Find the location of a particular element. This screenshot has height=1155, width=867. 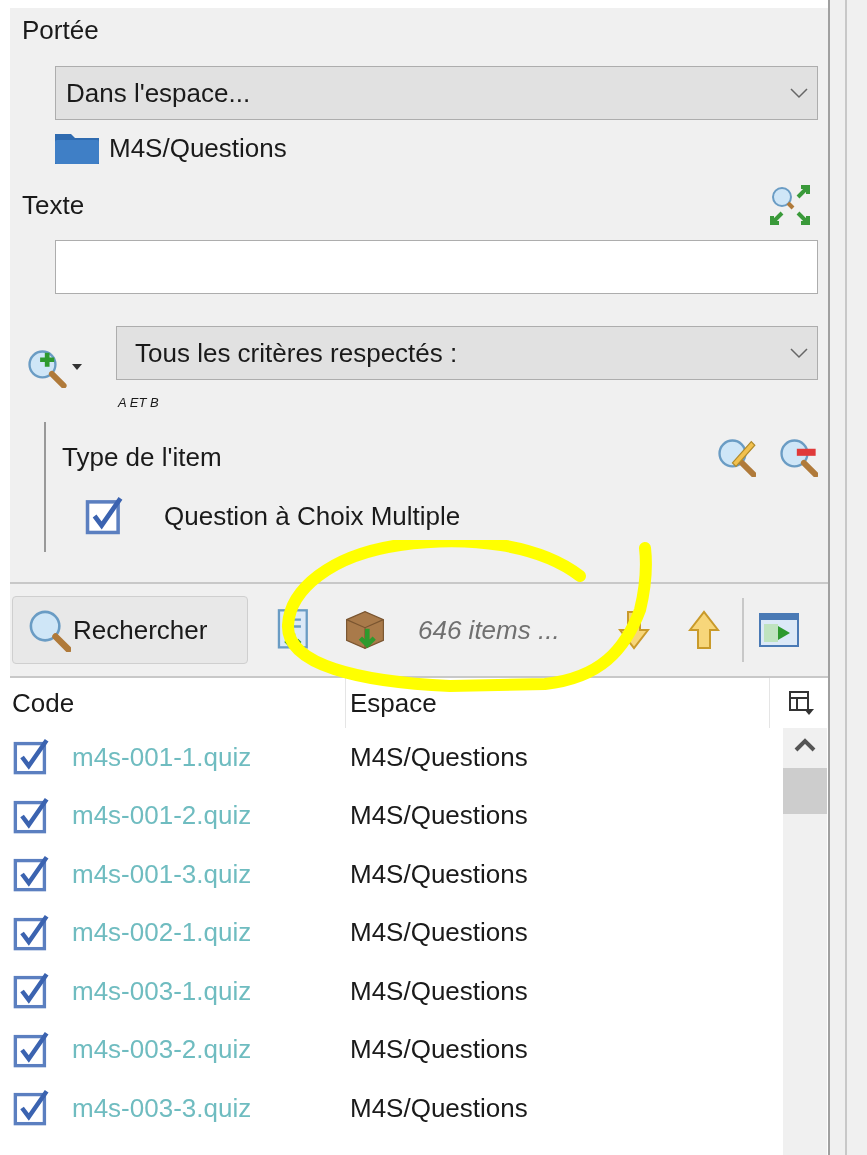

folder-path: M4S/Questions is located at coordinates (198, 148).